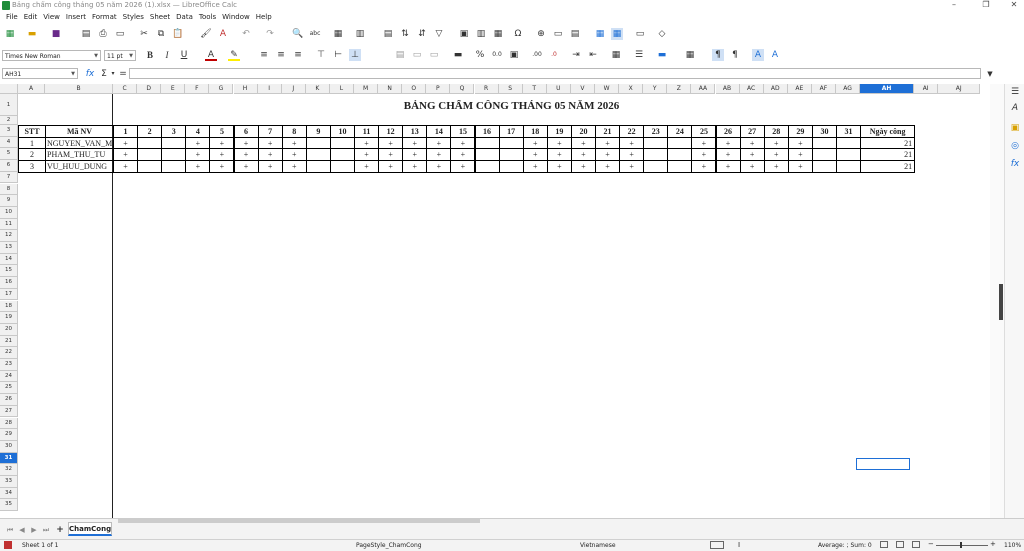  What do you see at coordinates (207, 17) in the screenshot?
I see `menu-tools: Tools` at bounding box center [207, 17].